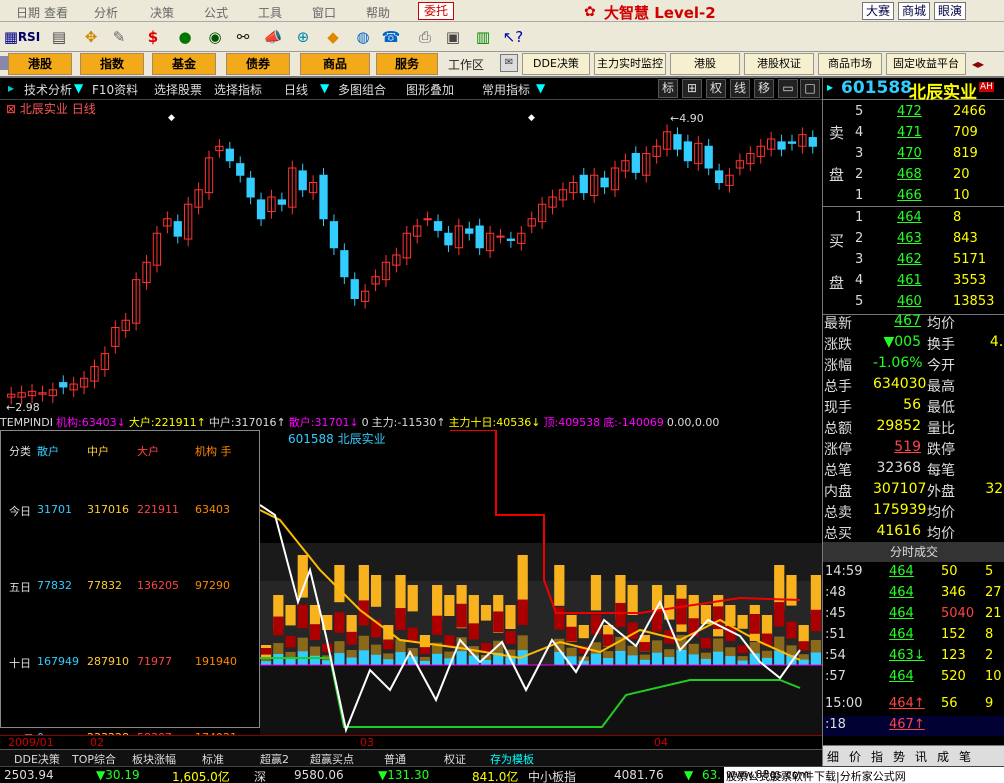  I want to click on binoculars-icon: ⚯, so click(243, 37).